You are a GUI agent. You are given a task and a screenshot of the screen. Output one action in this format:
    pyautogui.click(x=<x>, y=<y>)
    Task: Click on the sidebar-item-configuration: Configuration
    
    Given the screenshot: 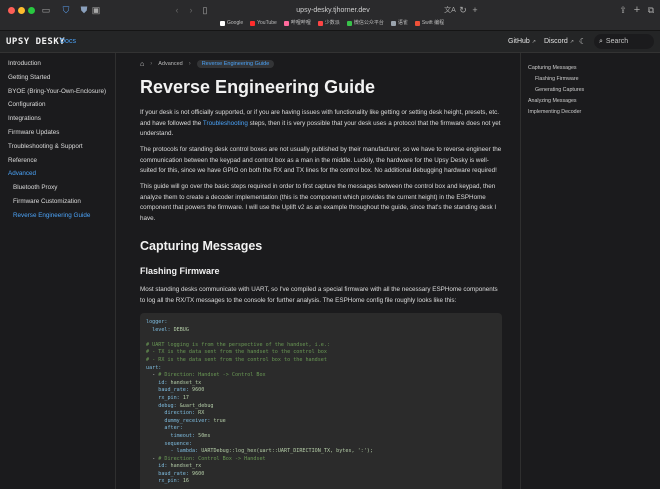 What is the action you would take?
    pyautogui.click(x=57, y=105)
    